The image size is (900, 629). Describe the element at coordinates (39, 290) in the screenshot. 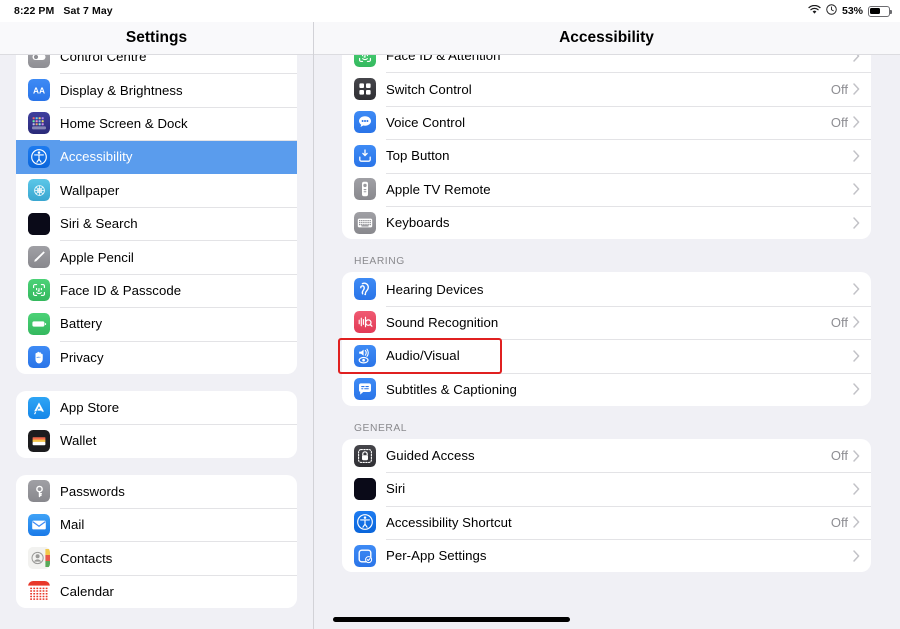

I see `face-id-icon` at that location.